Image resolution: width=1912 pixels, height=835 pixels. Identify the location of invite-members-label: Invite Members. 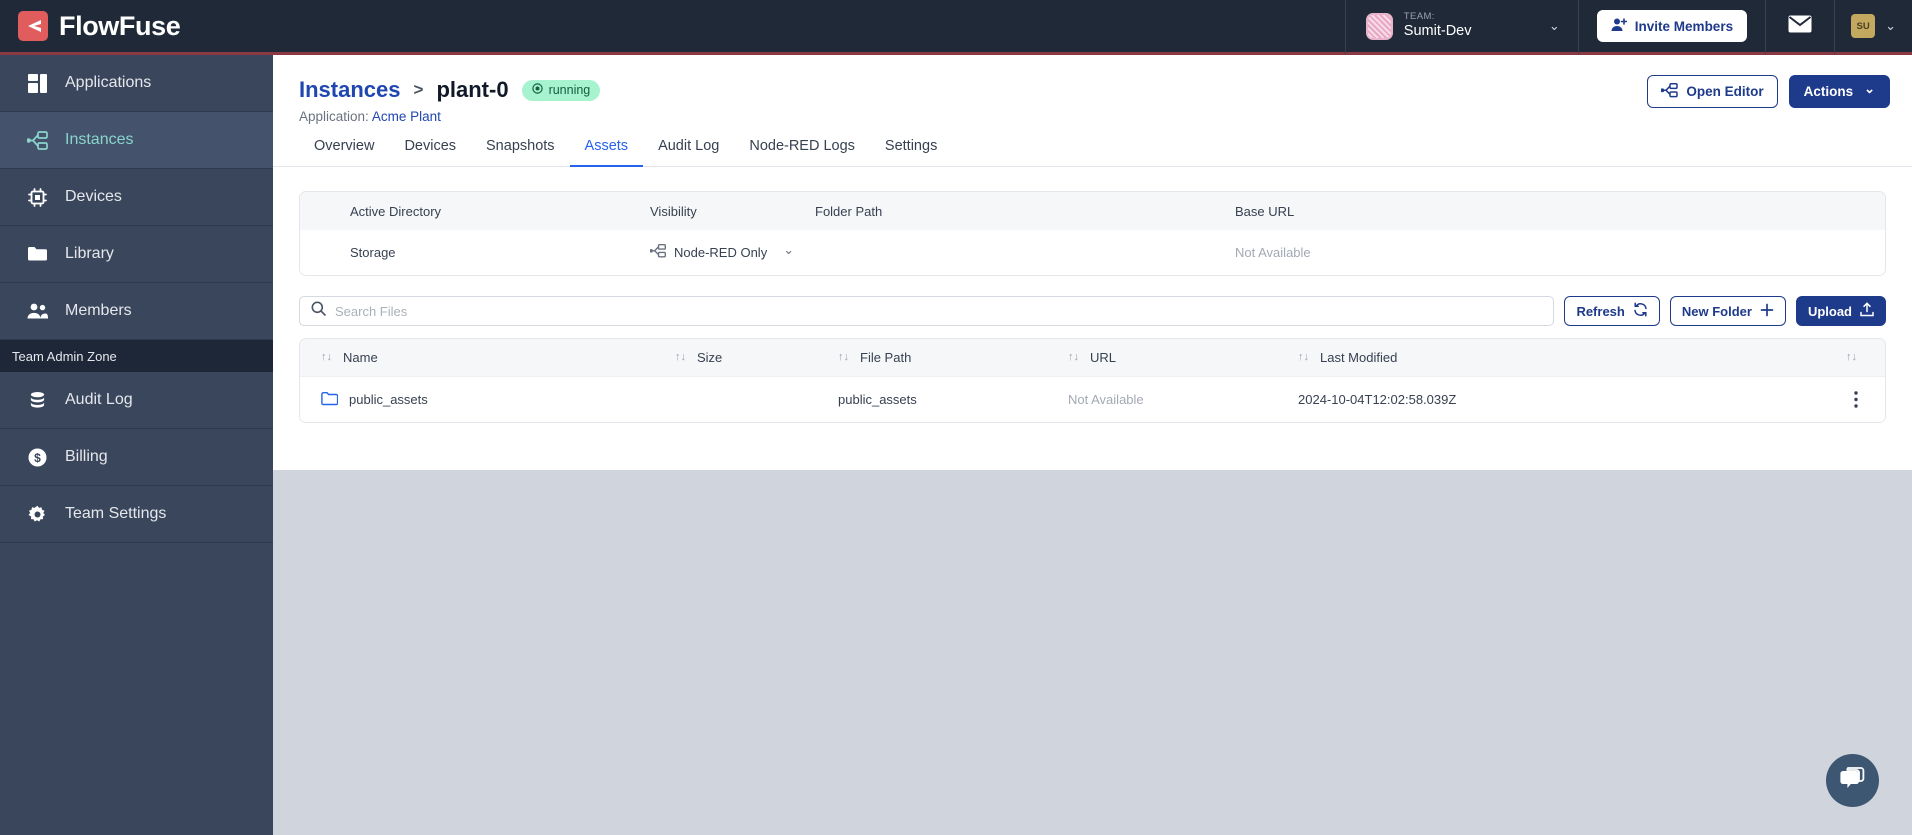
(1684, 26).